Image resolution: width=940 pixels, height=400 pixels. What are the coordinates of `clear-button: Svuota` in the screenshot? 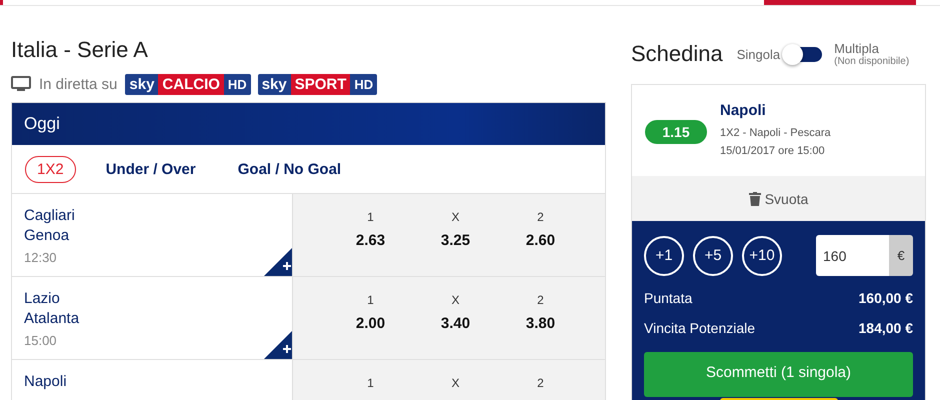 It's located at (778, 198).